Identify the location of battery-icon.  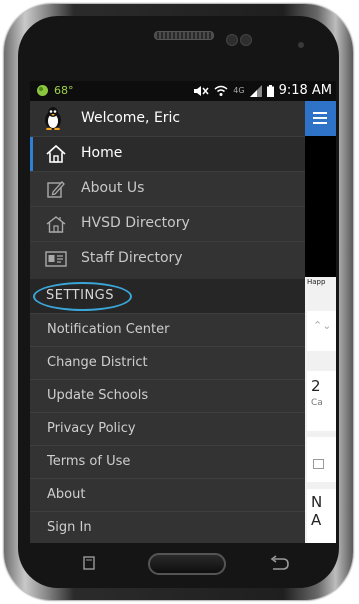
(270, 90).